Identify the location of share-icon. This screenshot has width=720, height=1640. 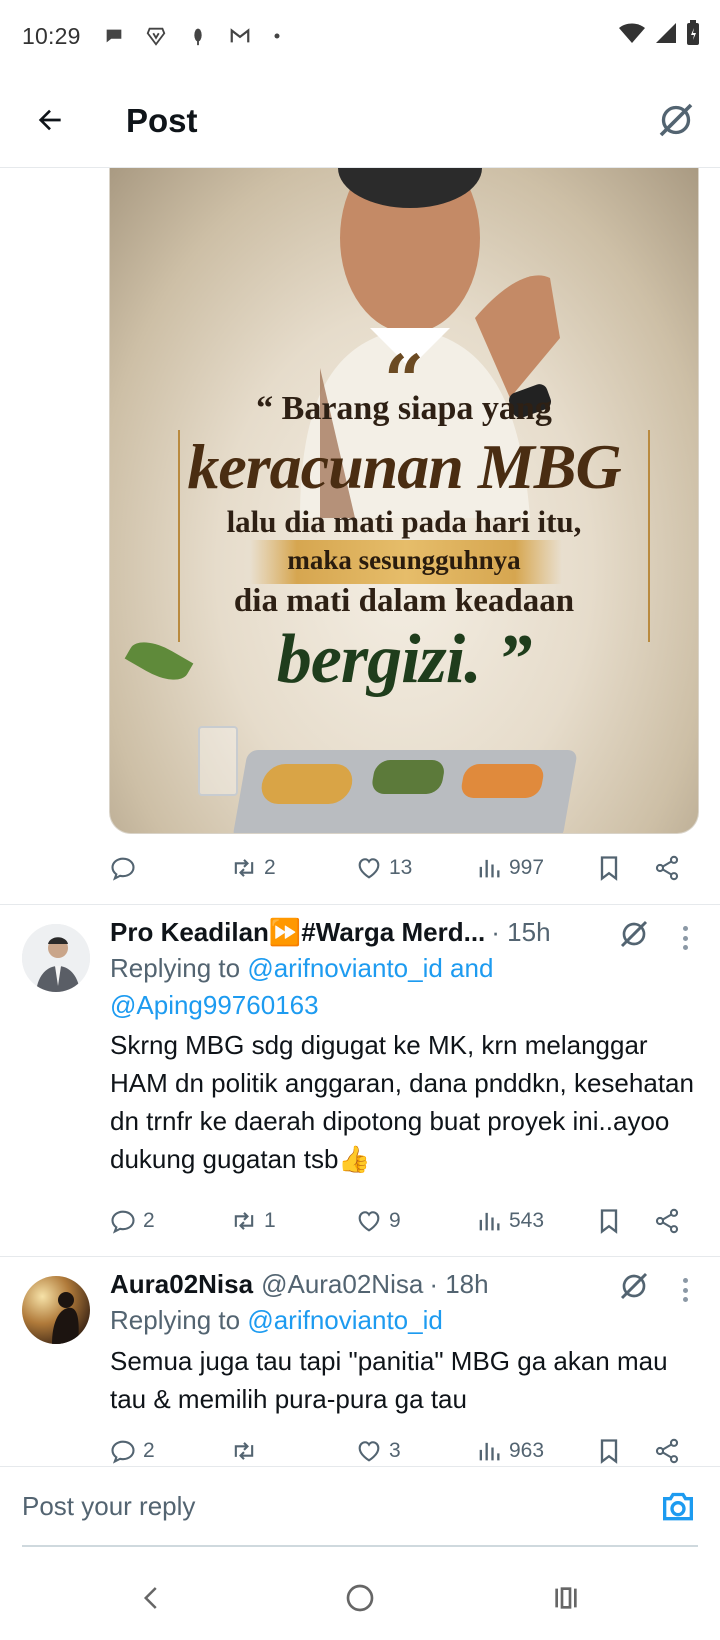
(667, 1451).